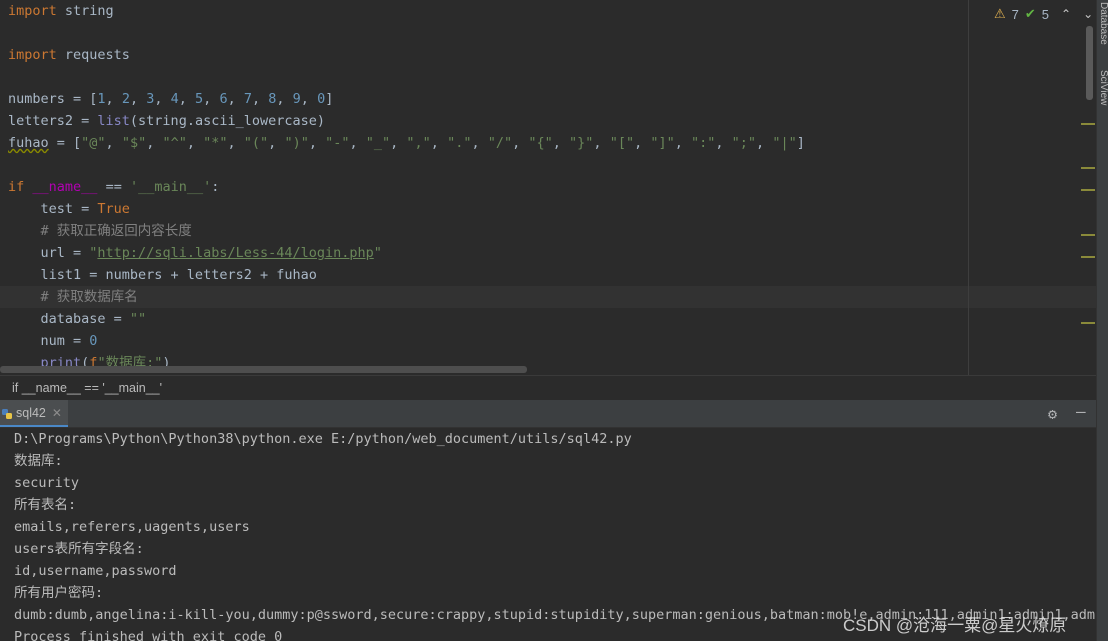  Describe the element at coordinates (1015, 14) in the screenshot. I see `warning-count: 7` at that location.